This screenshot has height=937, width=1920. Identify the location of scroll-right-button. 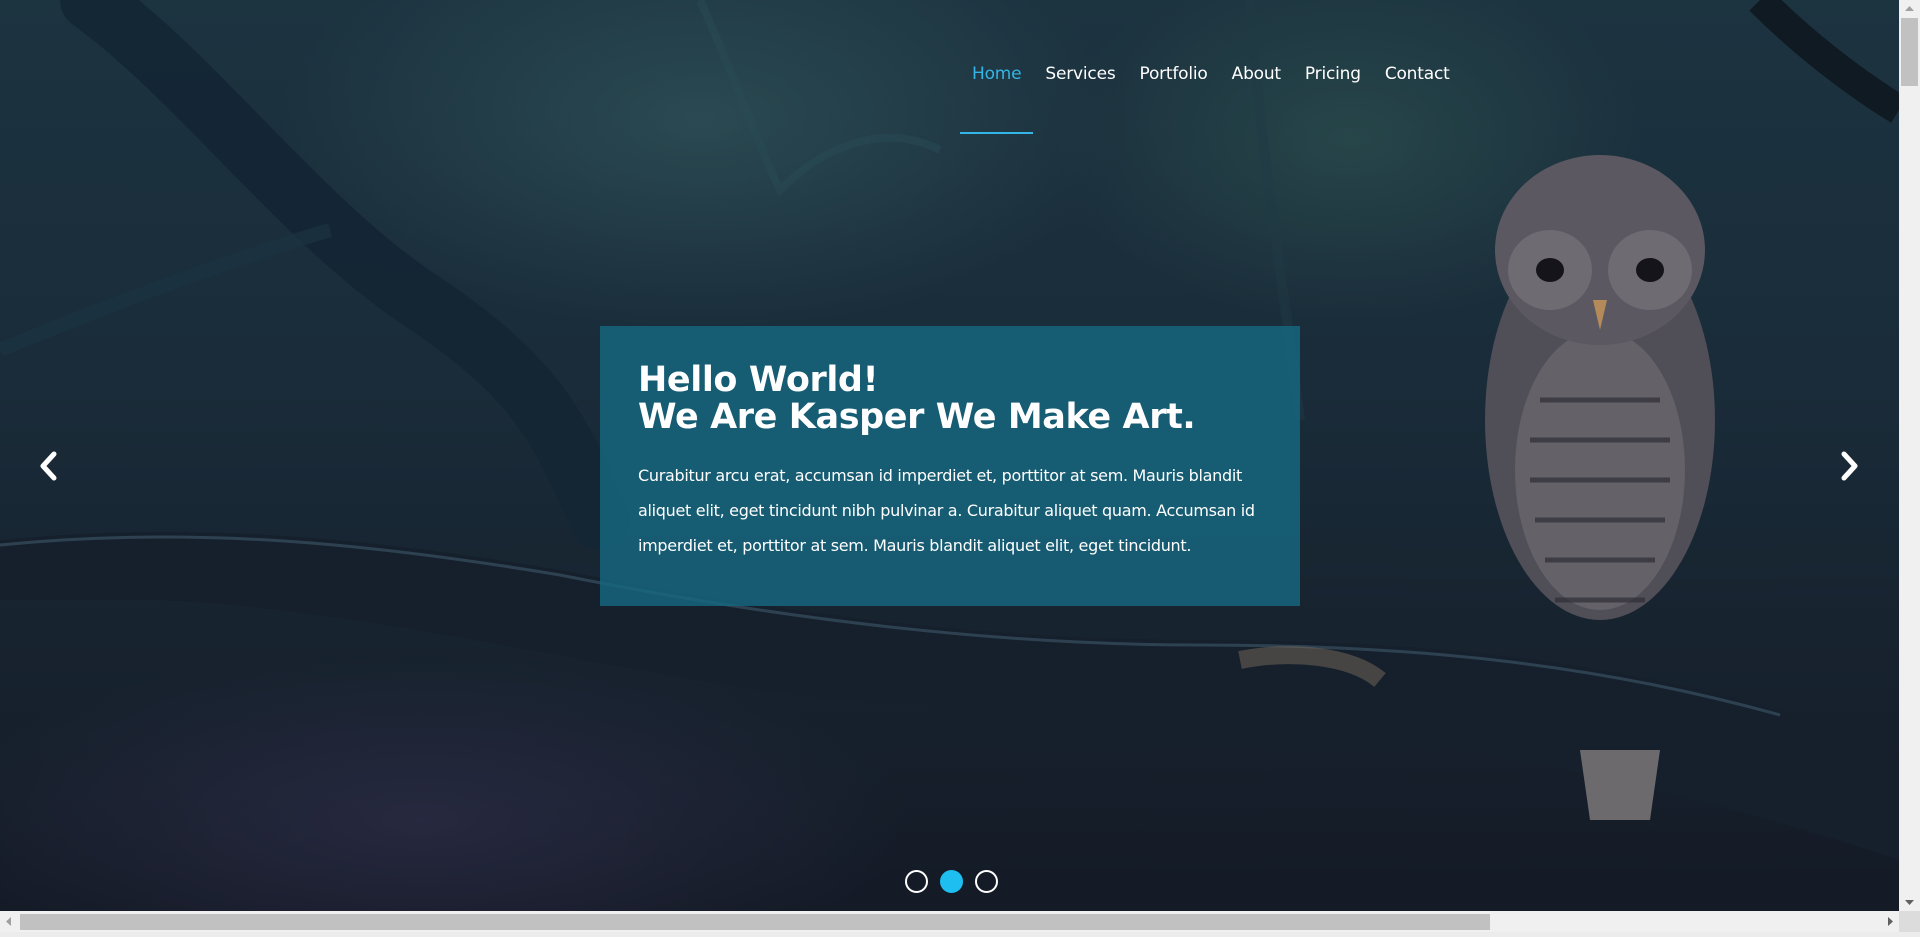
(1890, 921).